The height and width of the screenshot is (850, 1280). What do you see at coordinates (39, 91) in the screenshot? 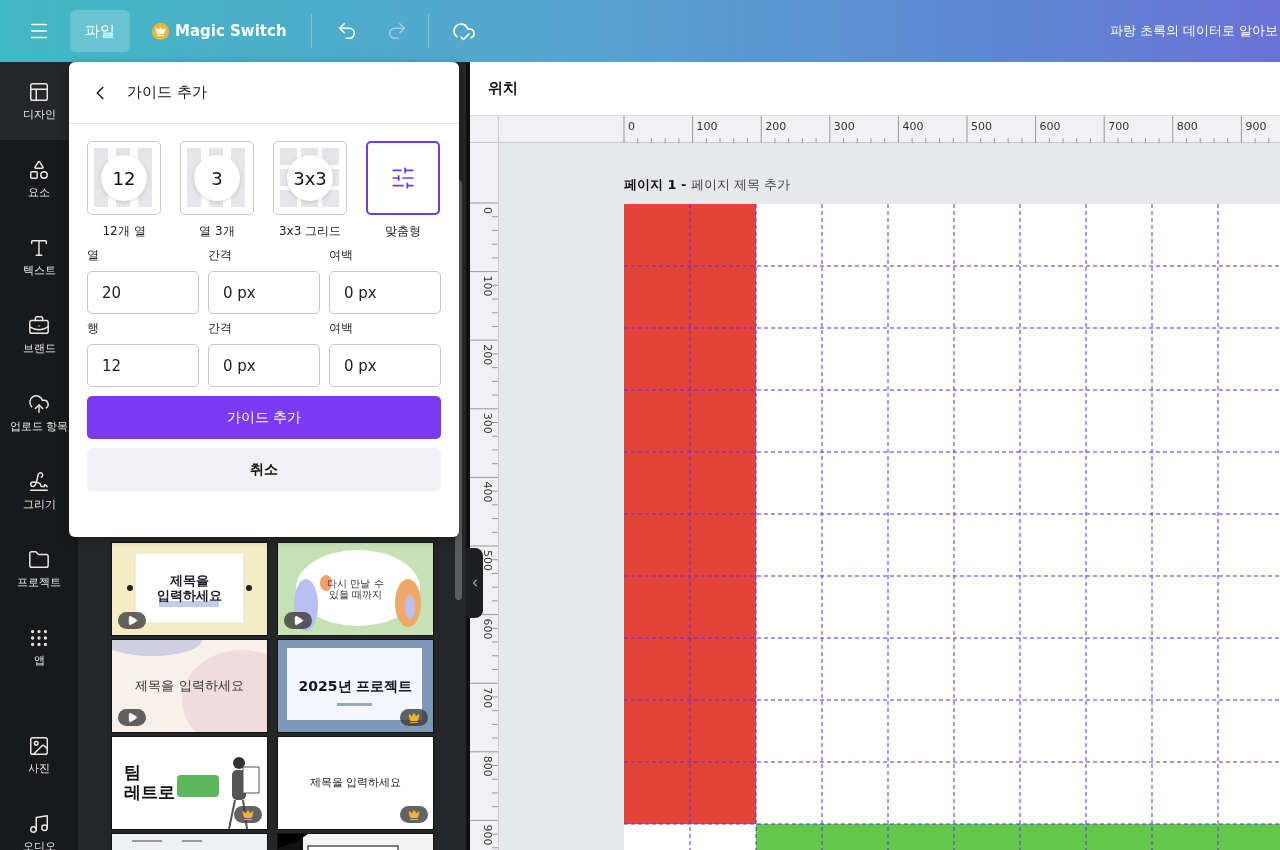
I see `layout-icon` at bounding box center [39, 91].